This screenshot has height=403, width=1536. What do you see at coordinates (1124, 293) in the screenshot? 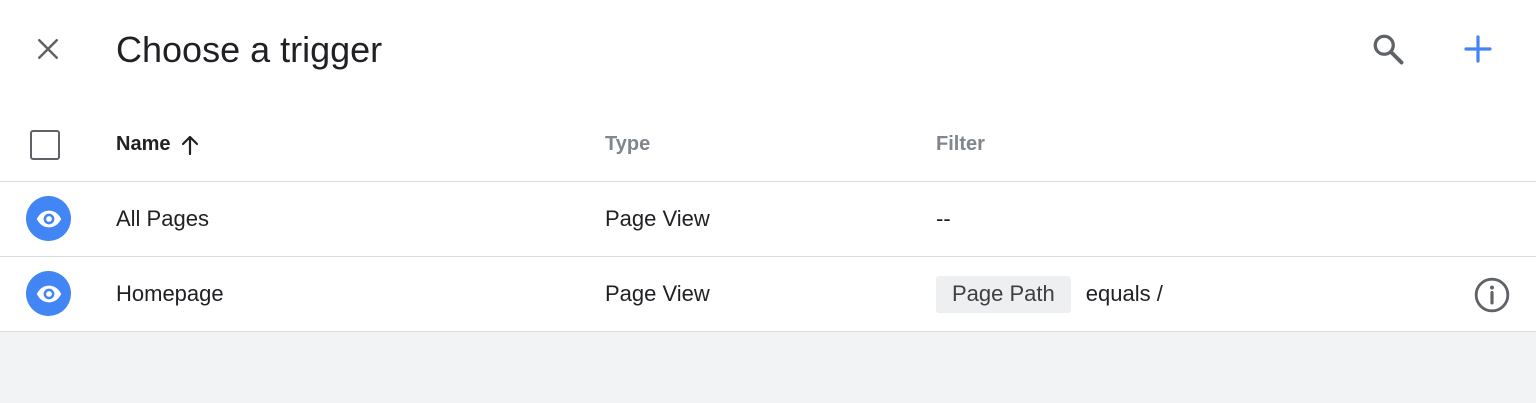
I see `filter-condition: equals /` at bounding box center [1124, 293].